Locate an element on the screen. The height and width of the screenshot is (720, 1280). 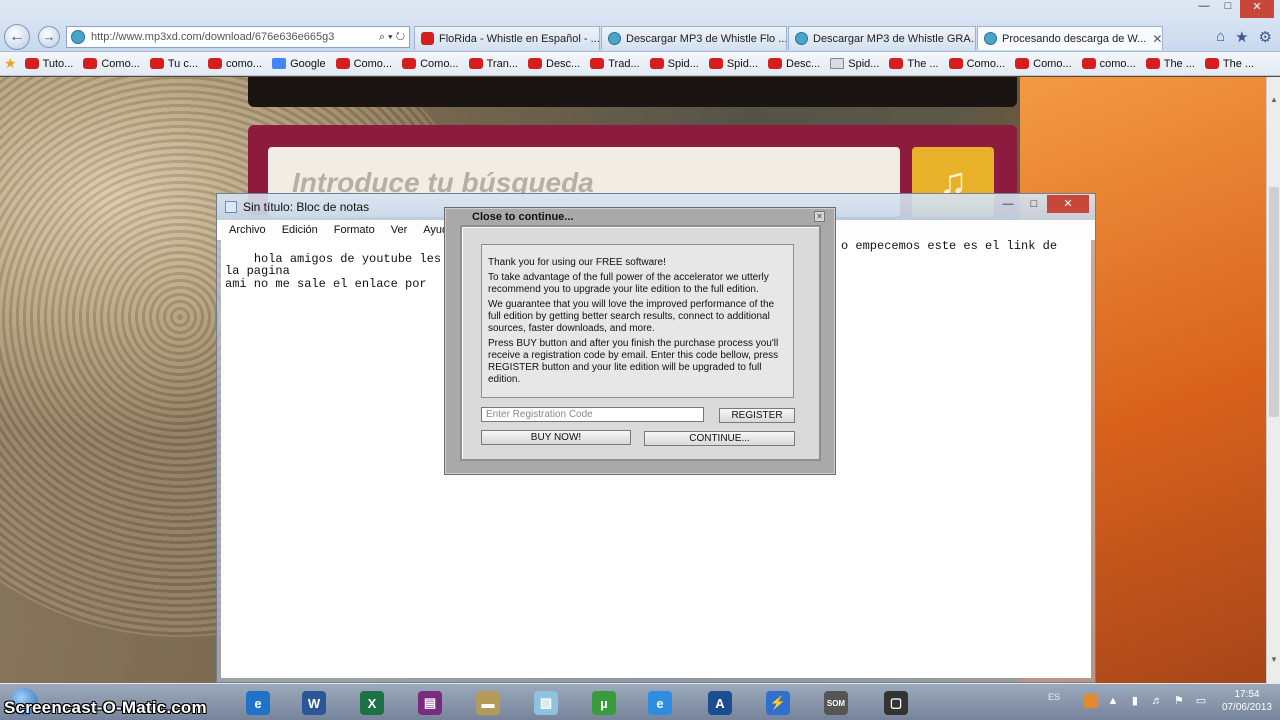
page-scrollbar: ▲ ▼ is located at coordinates (1273, 380).